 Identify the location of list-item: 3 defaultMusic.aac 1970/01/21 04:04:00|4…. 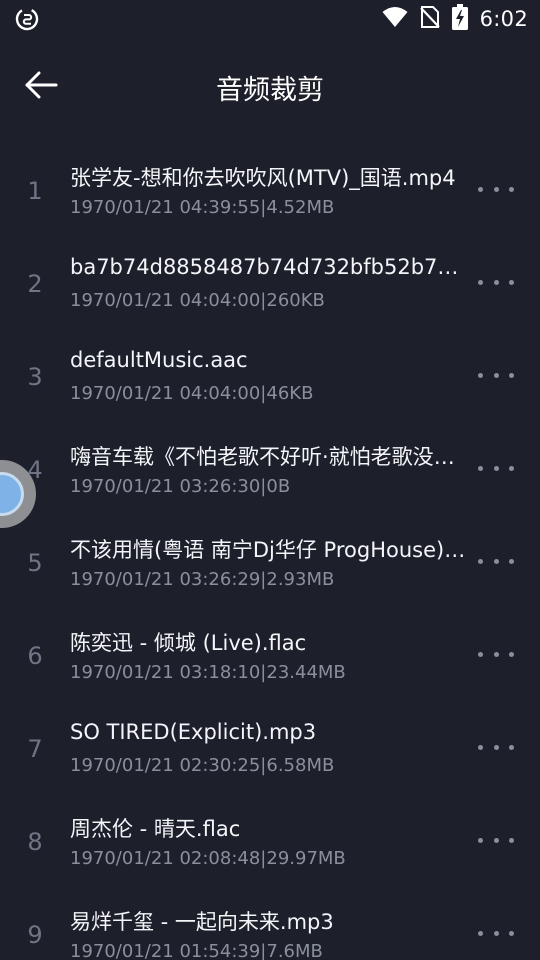
(270, 376).